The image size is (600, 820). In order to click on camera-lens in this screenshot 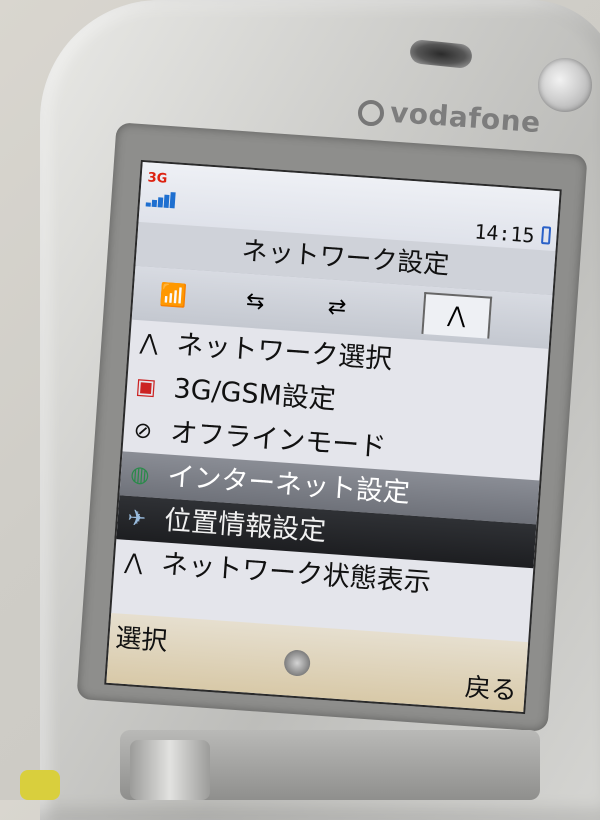, I will do `click(565, 85)`.